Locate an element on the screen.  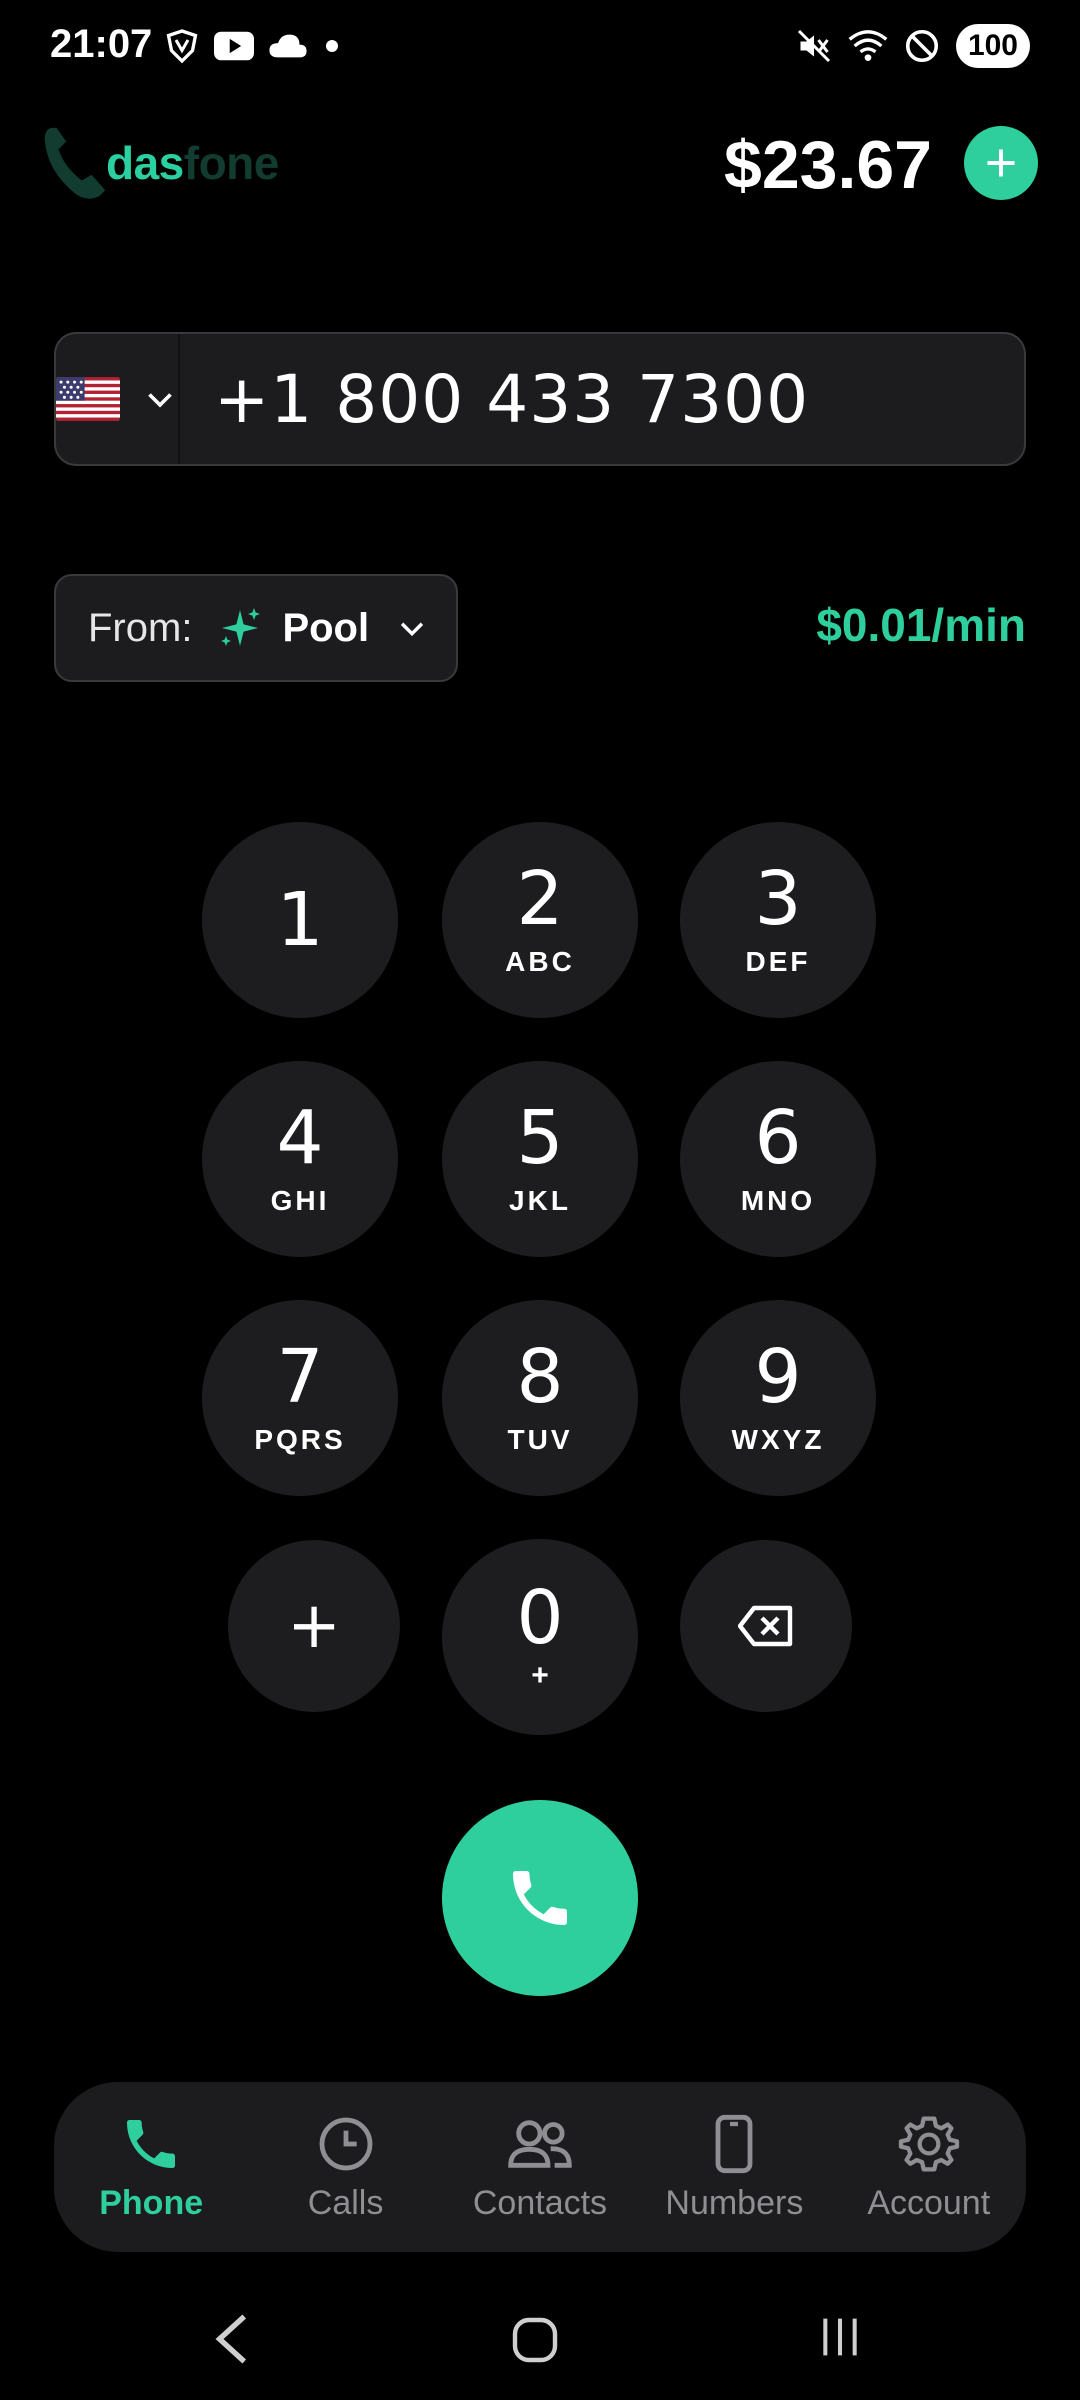
dot-icon is located at coordinates (332, 46).